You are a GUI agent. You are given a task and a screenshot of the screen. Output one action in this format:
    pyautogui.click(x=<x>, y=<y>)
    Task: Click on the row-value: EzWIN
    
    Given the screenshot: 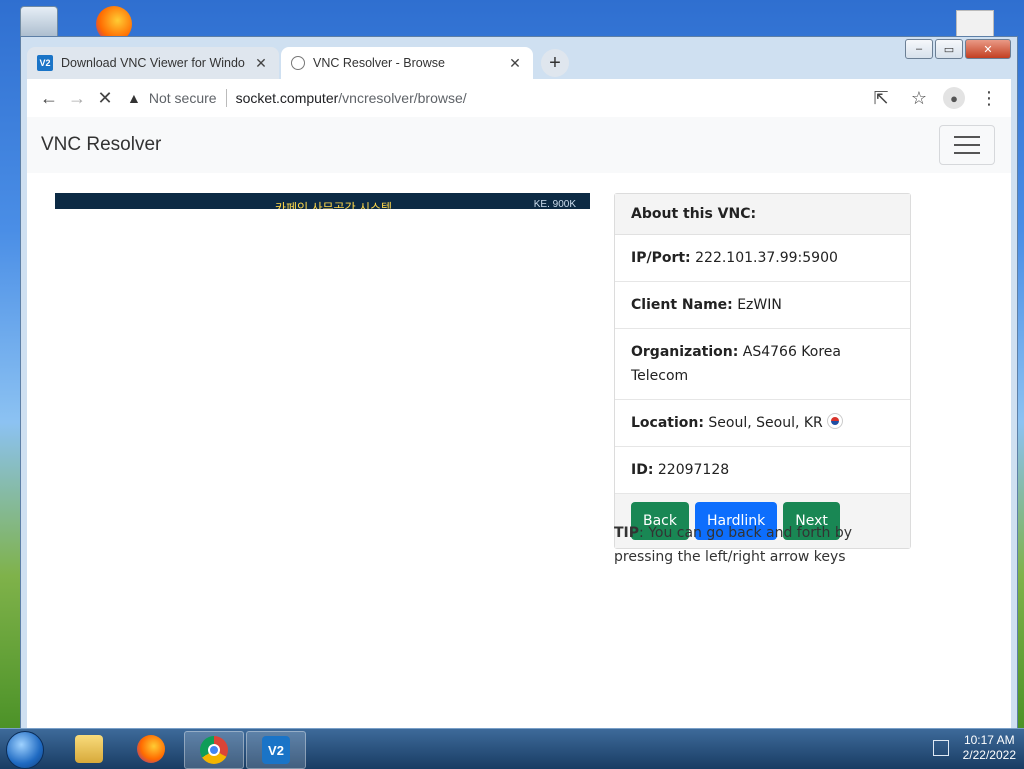 What is the action you would take?
    pyautogui.click(x=759, y=305)
    